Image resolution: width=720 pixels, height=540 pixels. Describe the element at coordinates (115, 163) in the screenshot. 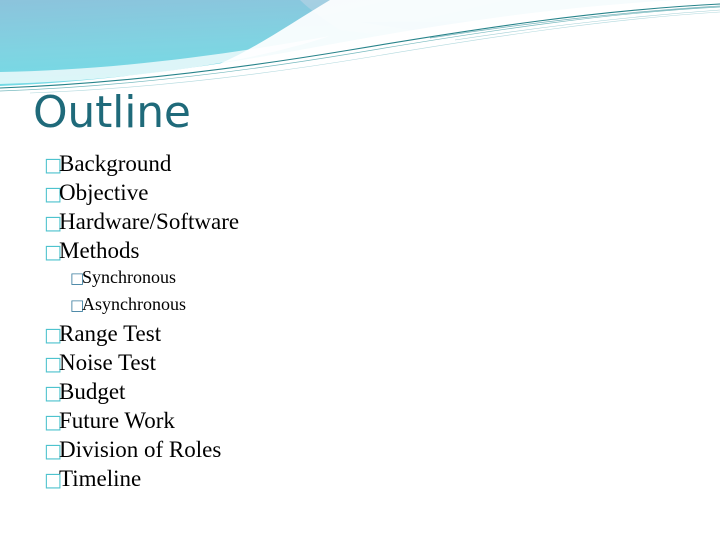

I see `outline-item-label: Background` at that location.